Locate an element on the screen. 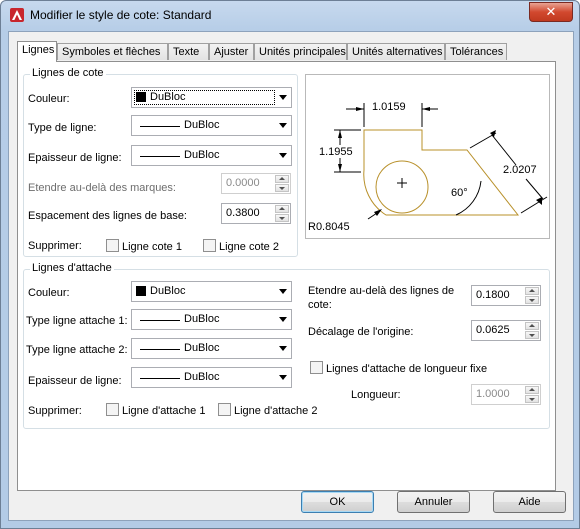 The width and height of the screenshot is (580, 529). fixed-length-checkbox: Lignes d'attache de longueur fixe is located at coordinates (398, 368).